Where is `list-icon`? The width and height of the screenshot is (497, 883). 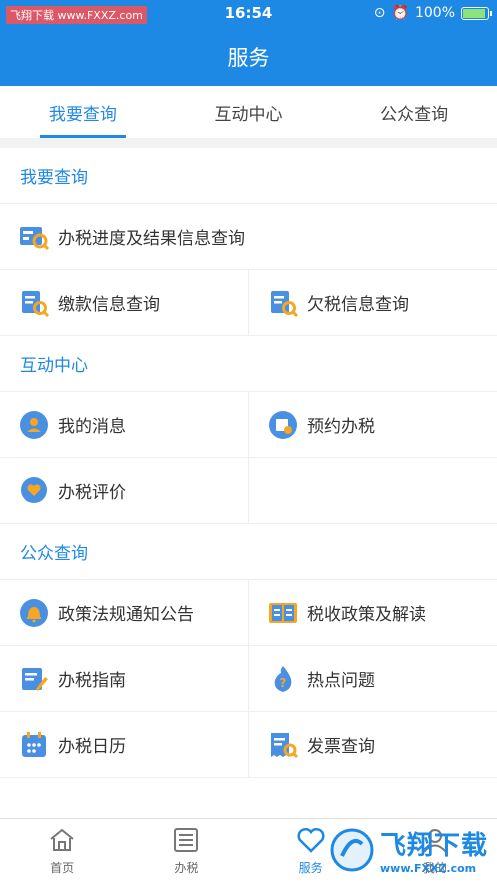
list-icon is located at coordinates (186, 841).